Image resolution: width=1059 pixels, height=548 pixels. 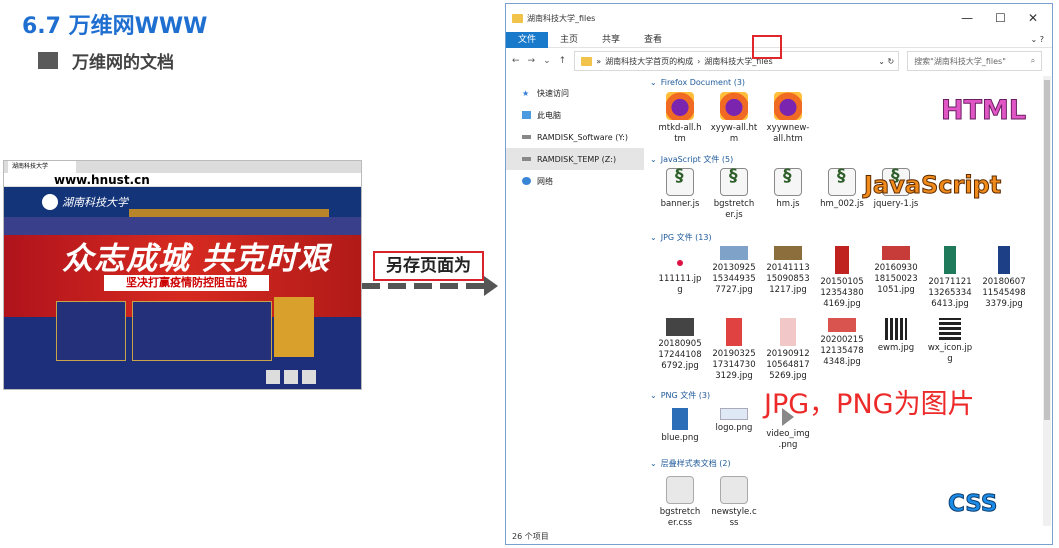 What do you see at coordinates (842, 343) in the screenshot?
I see `file-item: 20200215 12135478 4348.jpg` at bounding box center [842, 343].